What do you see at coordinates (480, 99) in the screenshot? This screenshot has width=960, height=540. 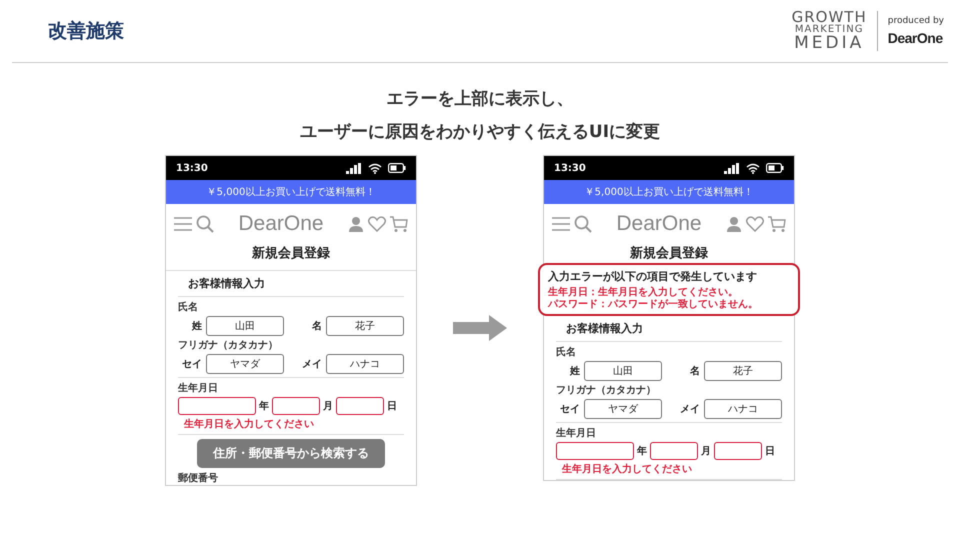 I see `headline-text: エラーを上部に表示し、` at bounding box center [480, 99].